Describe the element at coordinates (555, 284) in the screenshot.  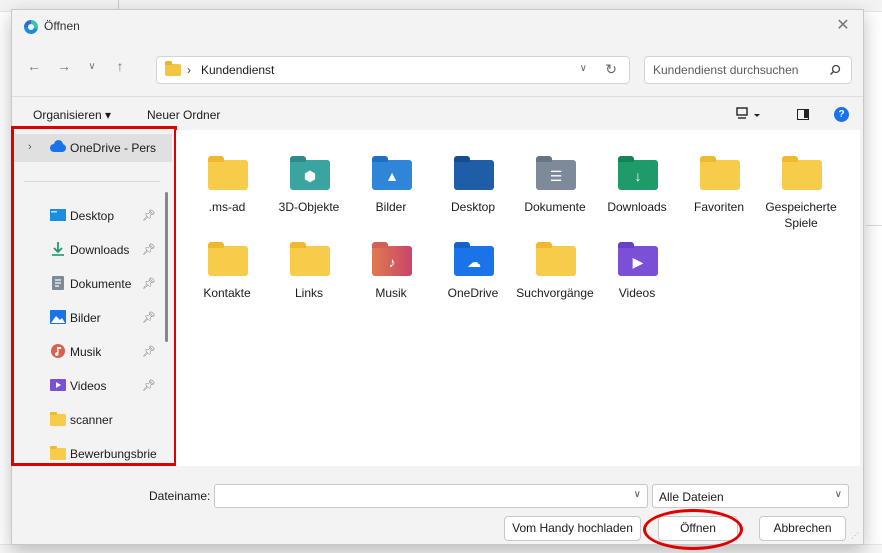
I see `file-item-suchvorgaenge: Suchvorgänge` at that location.